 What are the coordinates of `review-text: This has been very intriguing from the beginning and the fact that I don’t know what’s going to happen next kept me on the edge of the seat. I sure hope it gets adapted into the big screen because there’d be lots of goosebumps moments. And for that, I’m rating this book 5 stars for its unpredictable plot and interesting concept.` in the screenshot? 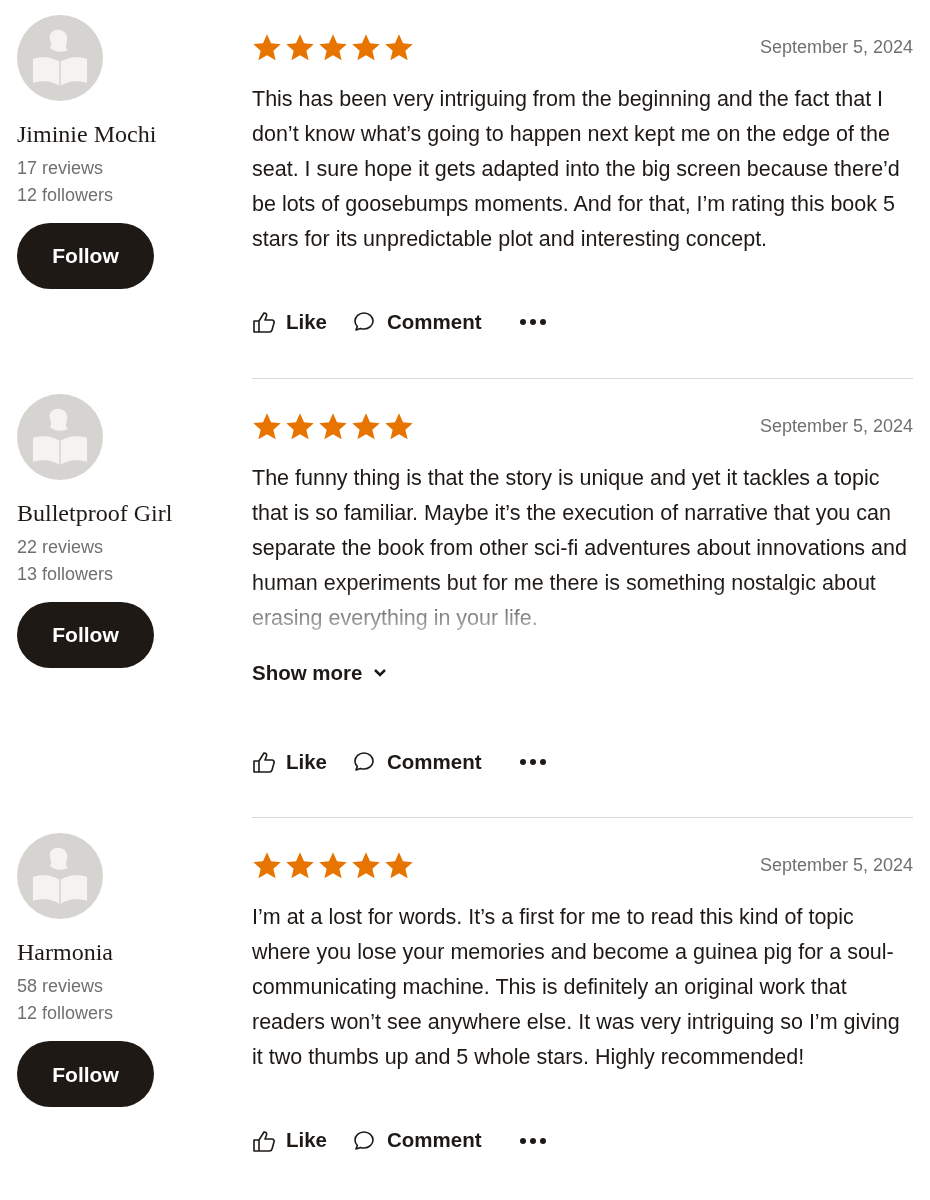 It's located at (576, 169).